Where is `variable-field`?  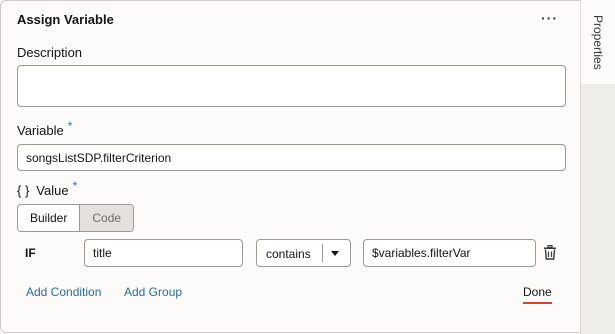 variable-field is located at coordinates (291, 157).